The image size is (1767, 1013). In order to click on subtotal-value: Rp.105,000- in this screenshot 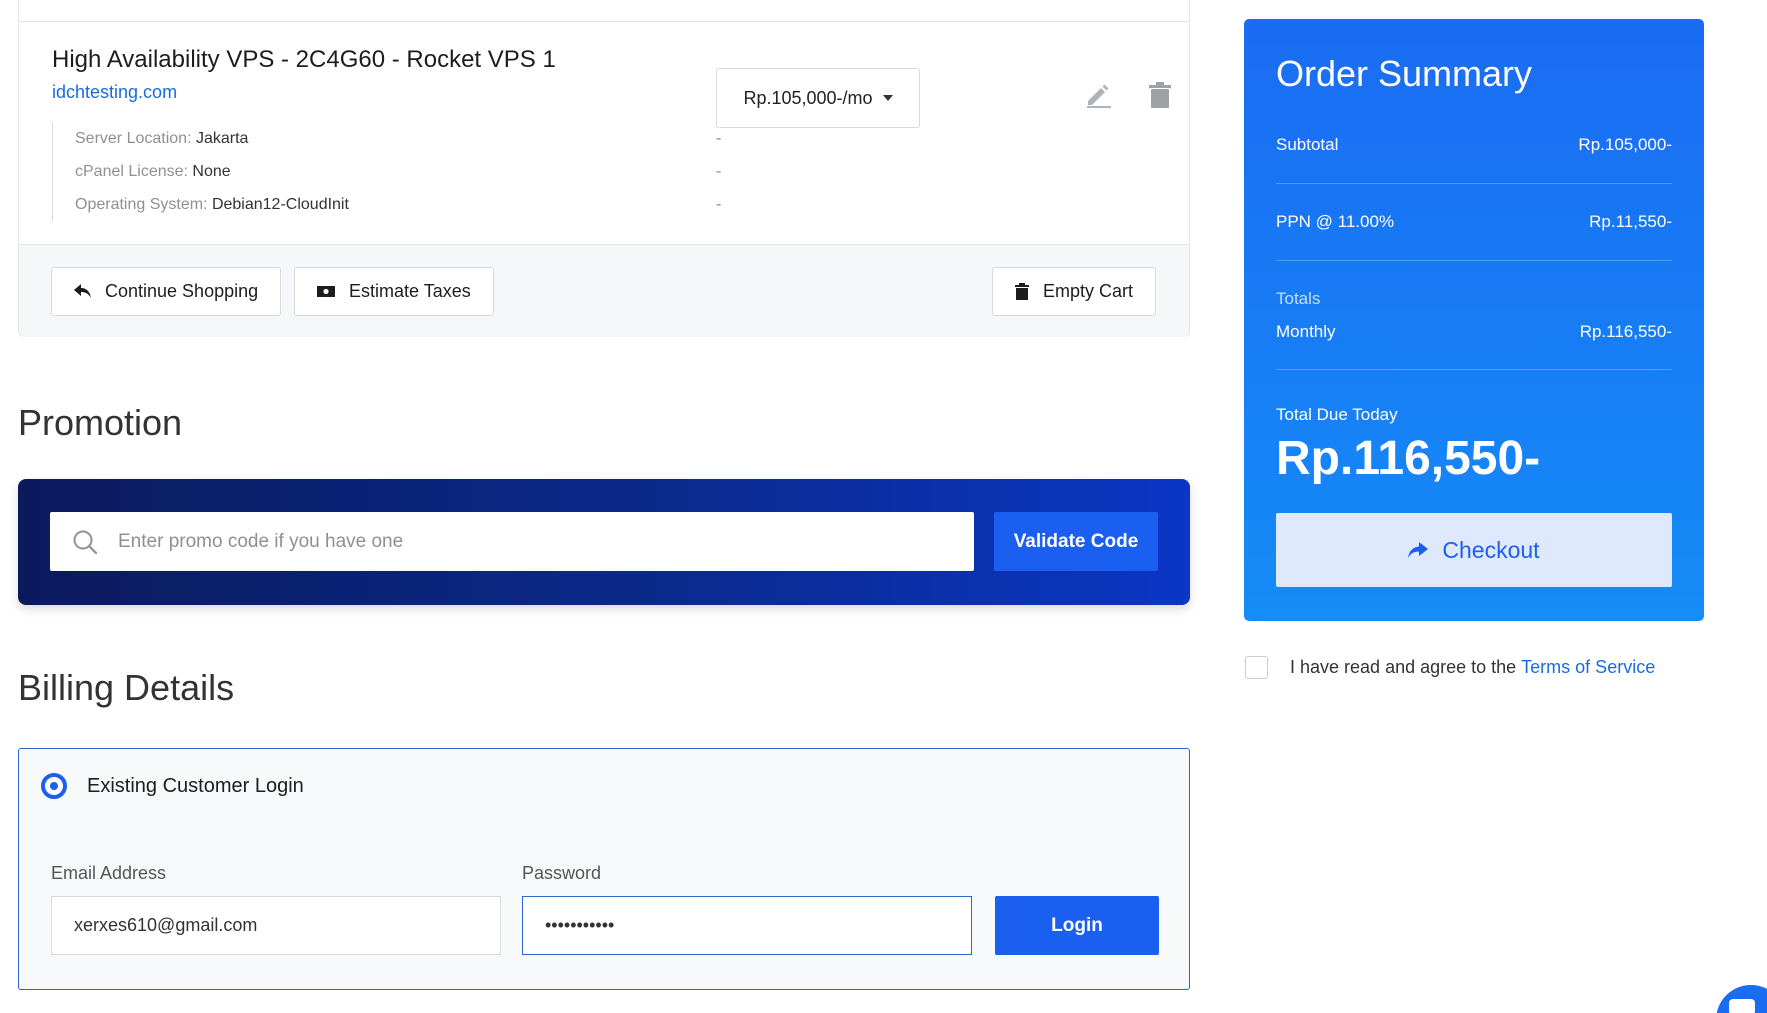, I will do `click(1625, 144)`.